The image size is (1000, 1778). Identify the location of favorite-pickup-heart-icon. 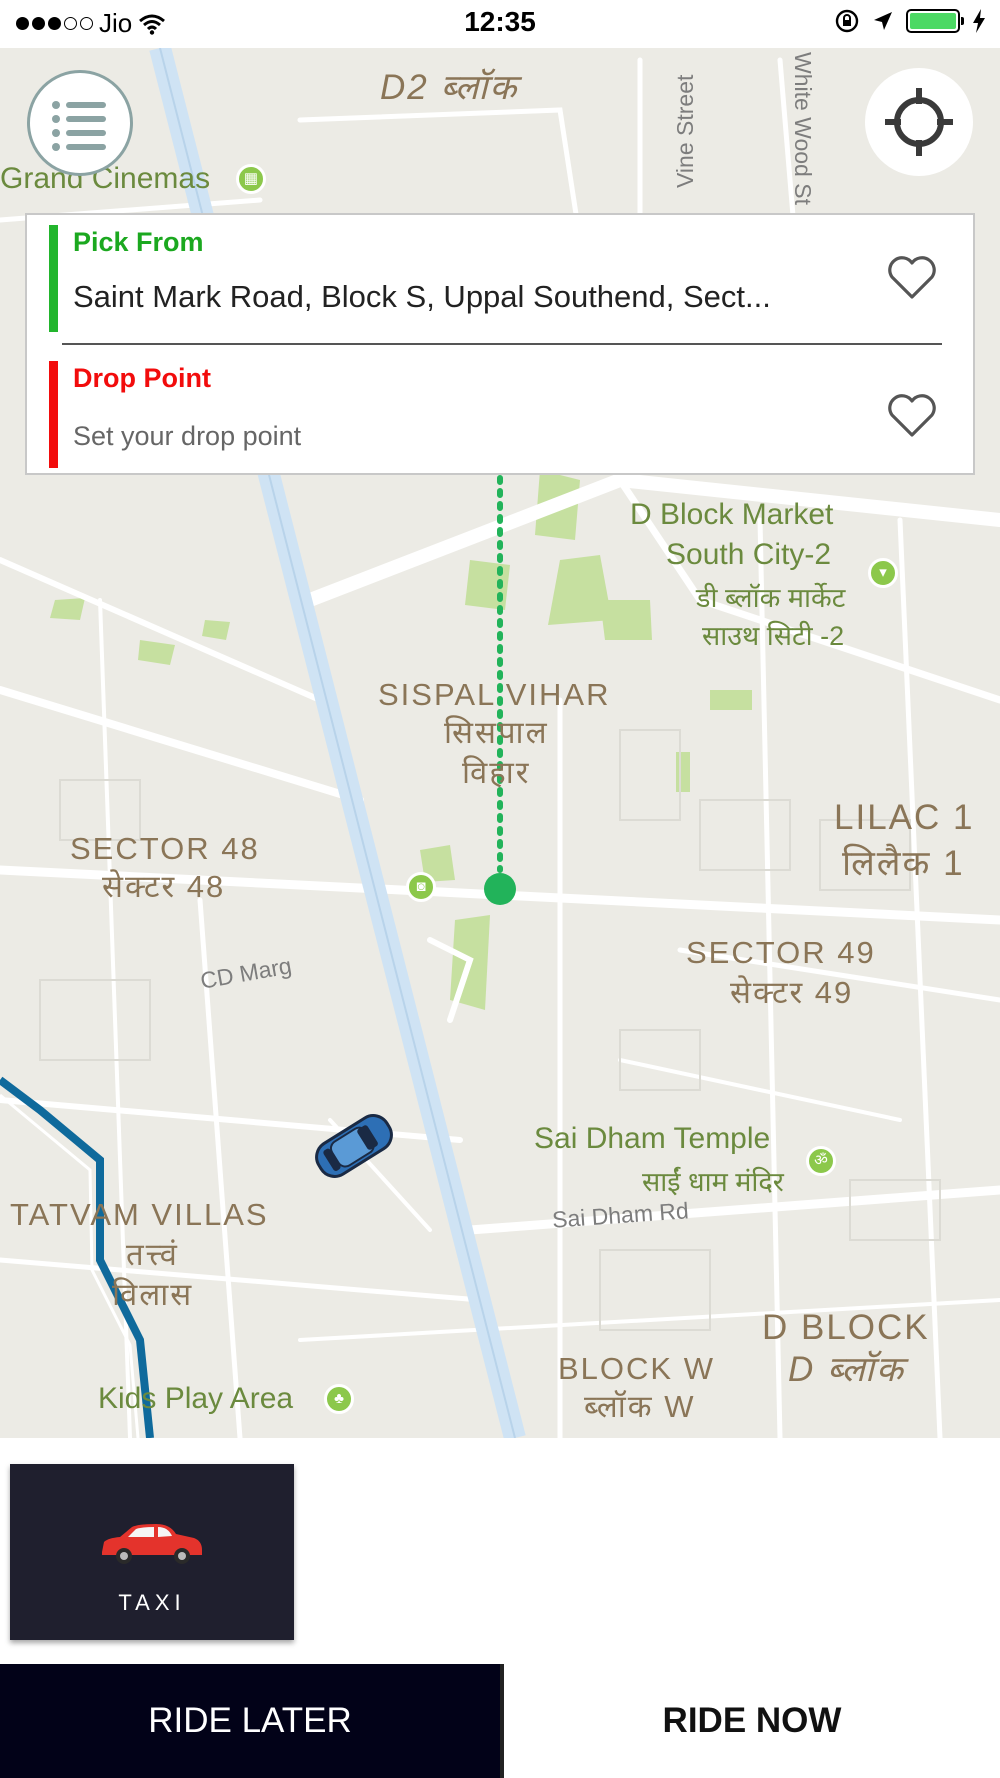
(912, 278).